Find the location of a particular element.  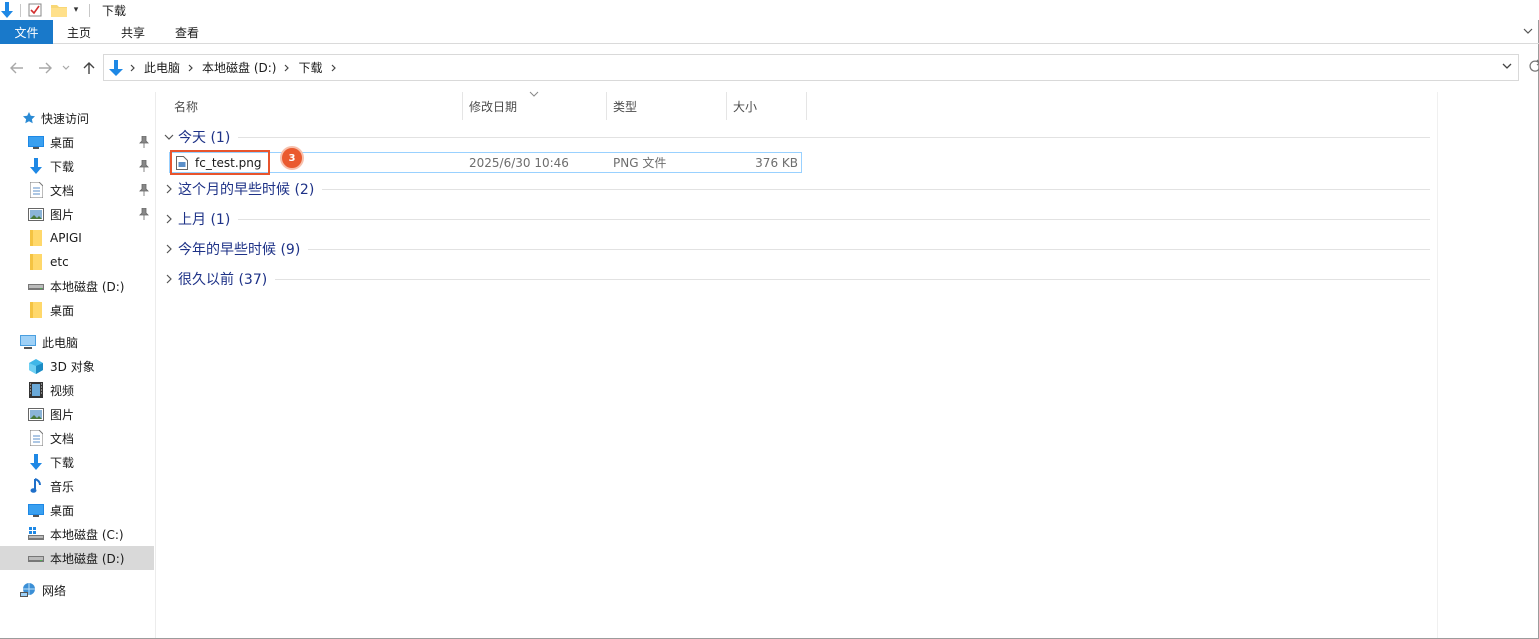

sidebar-item-music: 音乐 is located at coordinates (77, 486).